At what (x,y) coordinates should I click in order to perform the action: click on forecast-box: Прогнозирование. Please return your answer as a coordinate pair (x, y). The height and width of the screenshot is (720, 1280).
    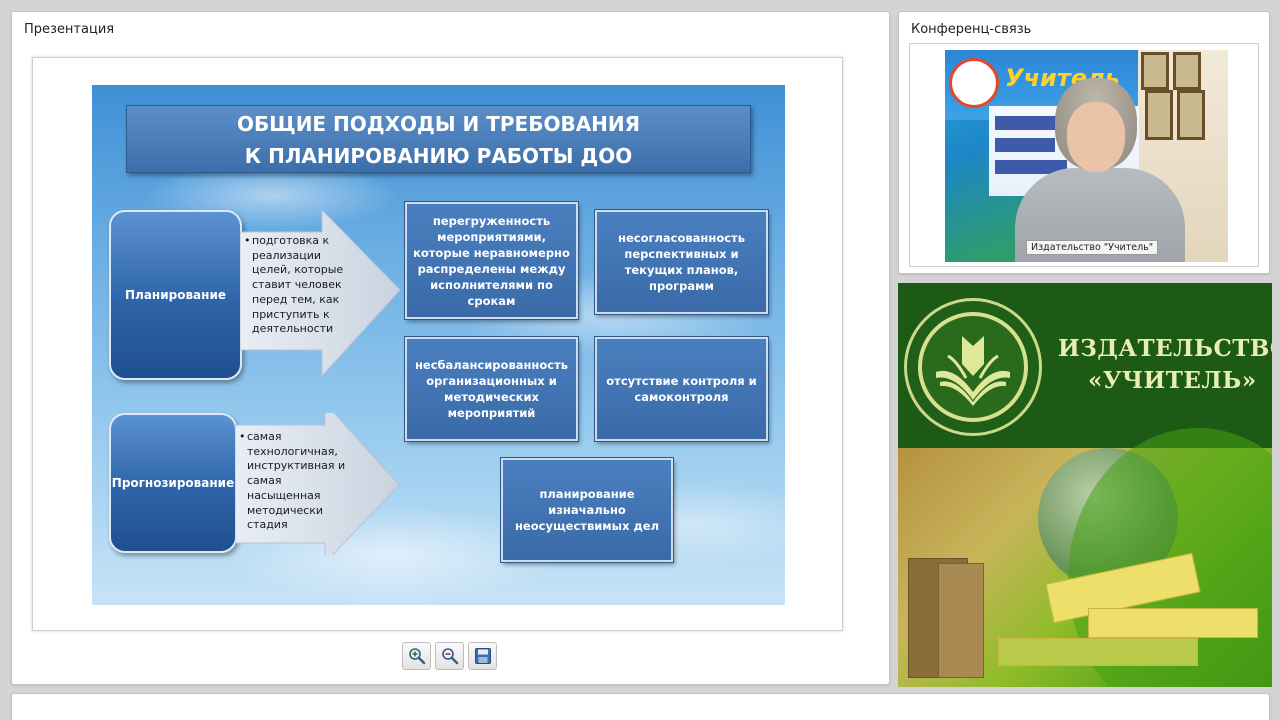
    Looking at the image, I should click on (173, 483).